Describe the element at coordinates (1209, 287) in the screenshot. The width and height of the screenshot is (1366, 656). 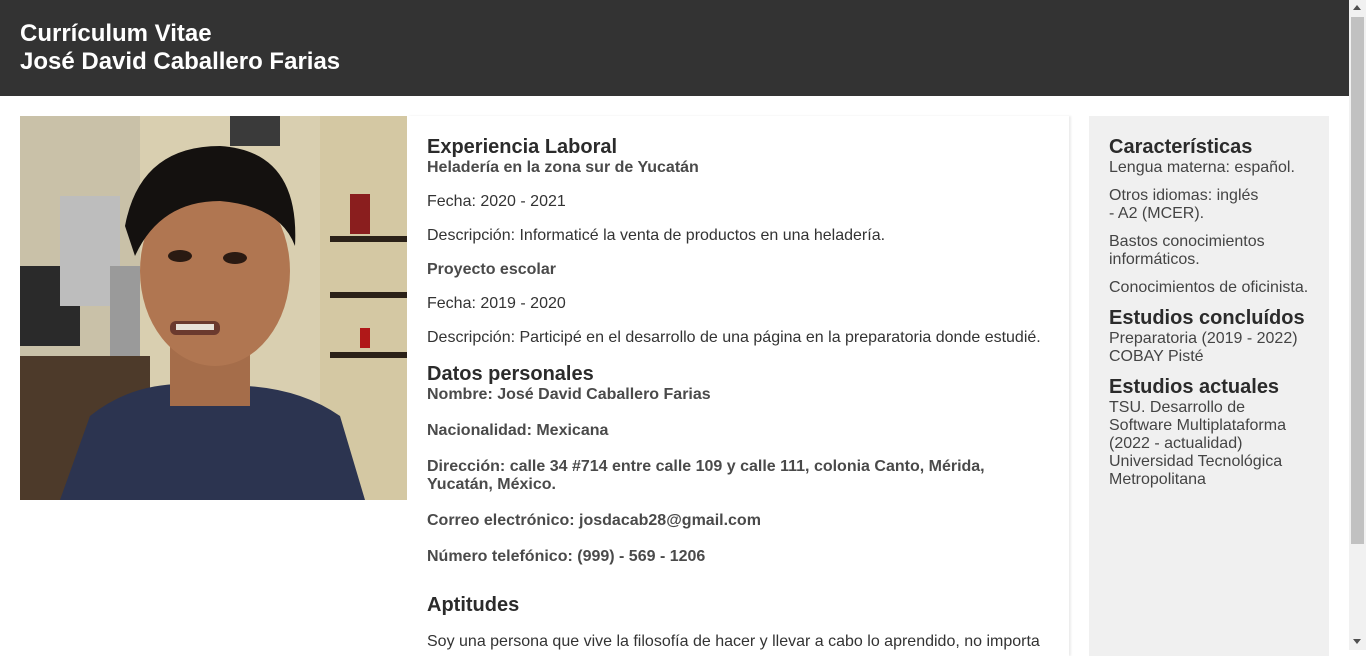
I see `characteristic-office: Conocimientos de oficinista.` at that location.